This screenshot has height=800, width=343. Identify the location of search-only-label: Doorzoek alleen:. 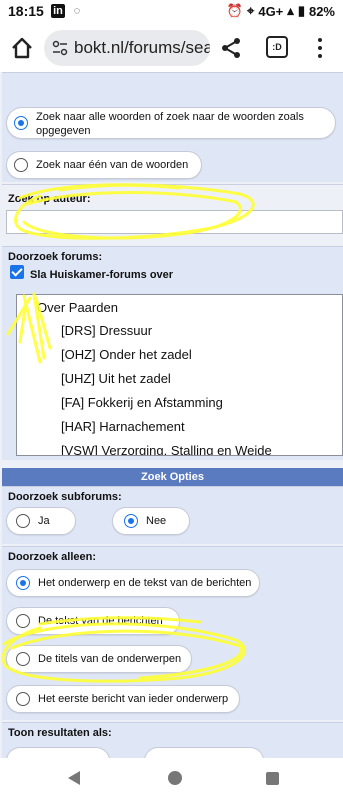
(52, 557).